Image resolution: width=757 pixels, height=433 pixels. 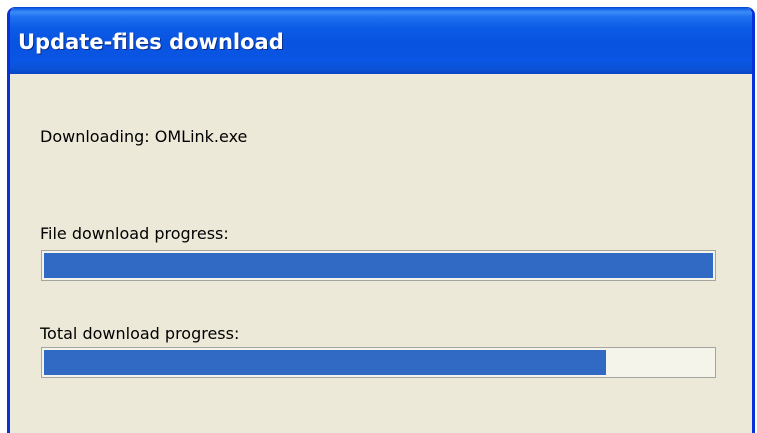 What do you see at coordinates (381, 41) in the screenshot?
I see `title-bar: Update-files download` at bounding box center [381, 41].